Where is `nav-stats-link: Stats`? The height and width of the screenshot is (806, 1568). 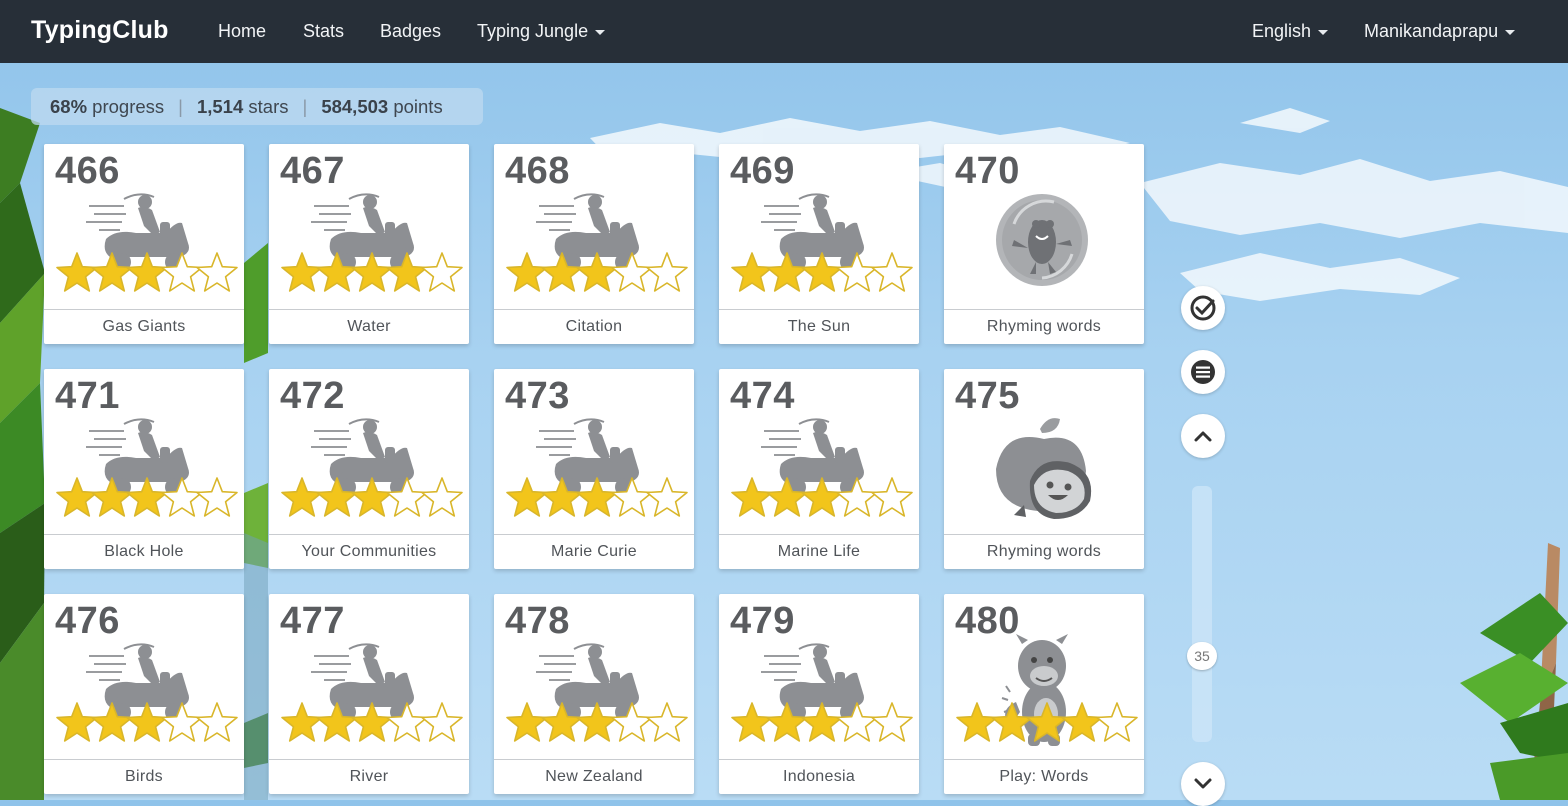
nav-stats-link: Stats is located at coordinates (323, 31).